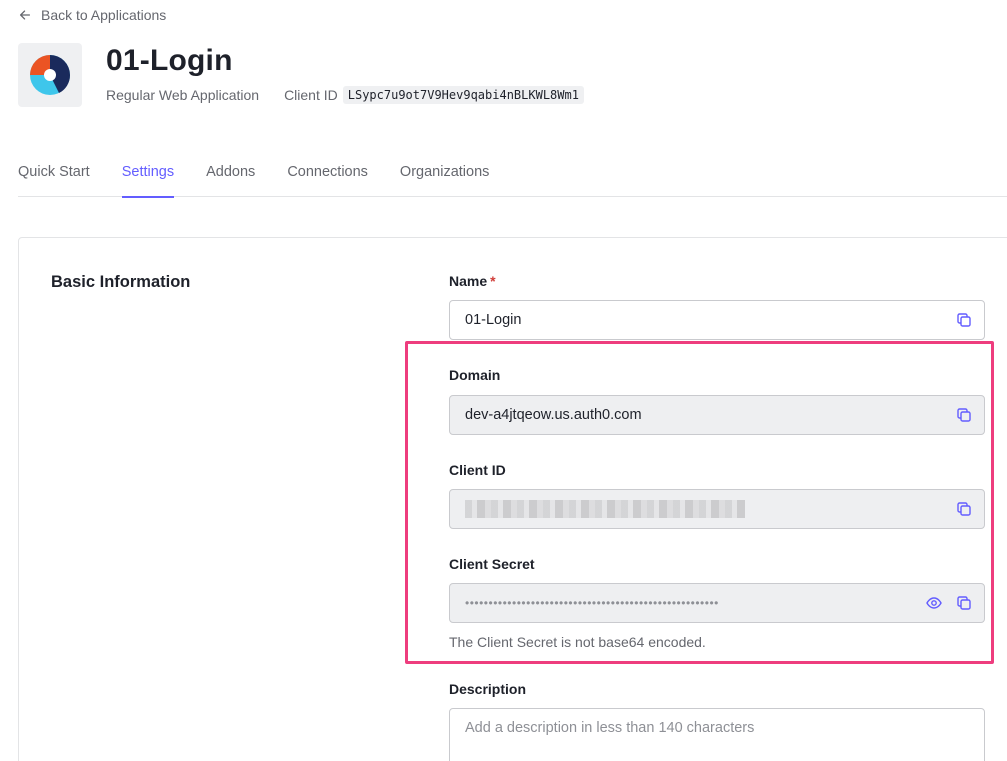  I want to click on app-logo-icon, so click(50, 75).